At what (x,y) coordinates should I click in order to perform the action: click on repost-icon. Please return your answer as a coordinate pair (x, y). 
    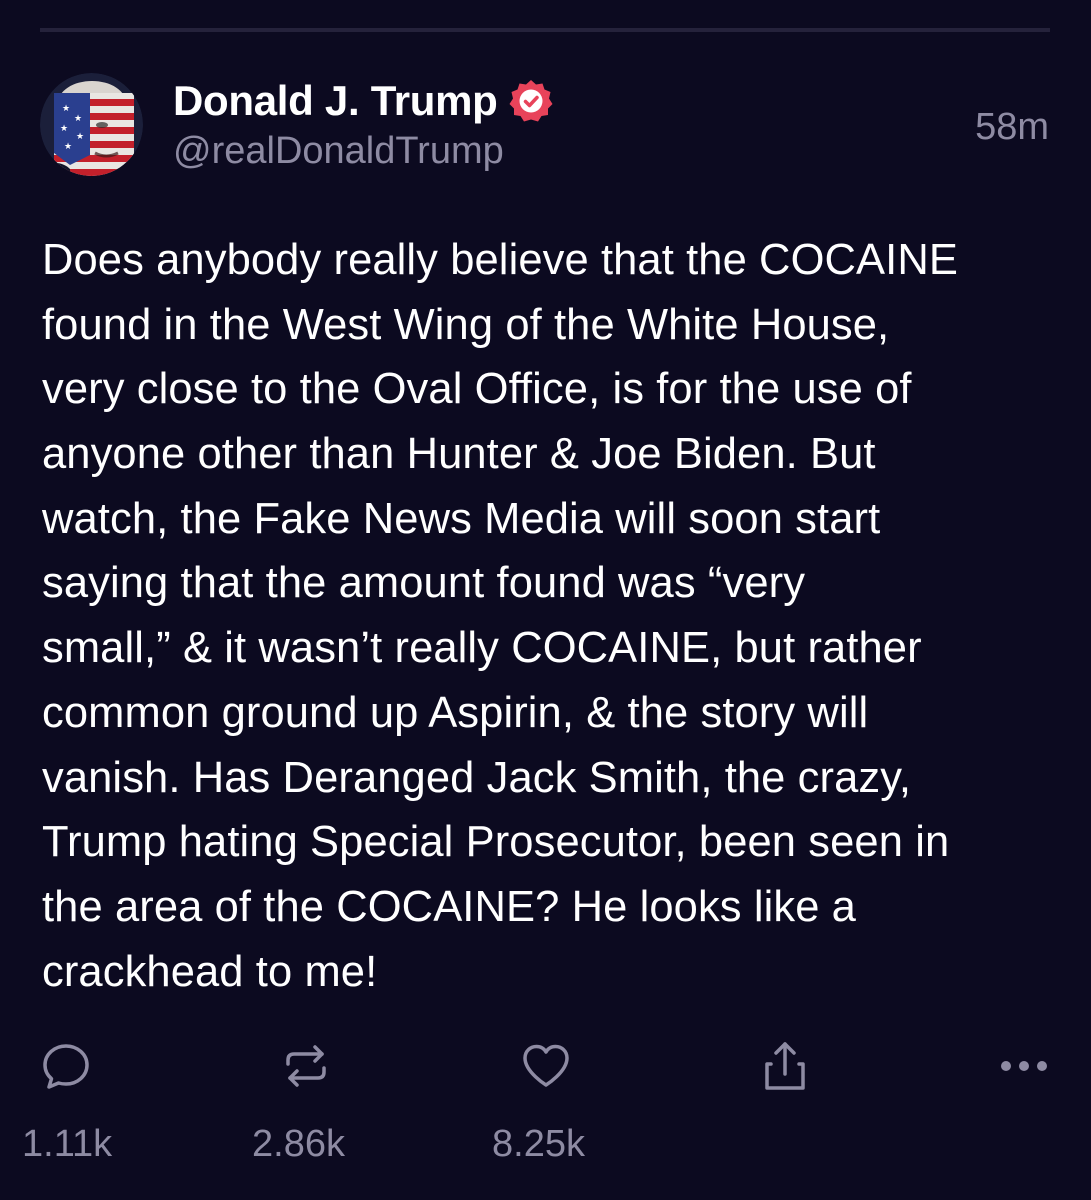
    Looking at the image, I should click on (306, 1066).